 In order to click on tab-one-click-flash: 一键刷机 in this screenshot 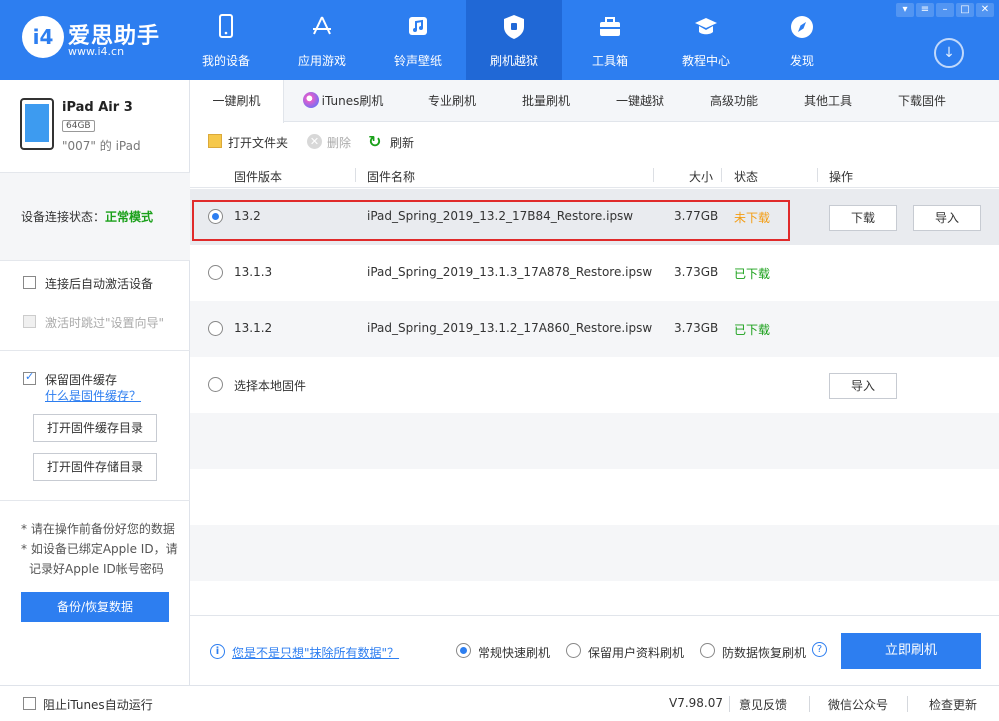, I will do `click(237, 101)`.